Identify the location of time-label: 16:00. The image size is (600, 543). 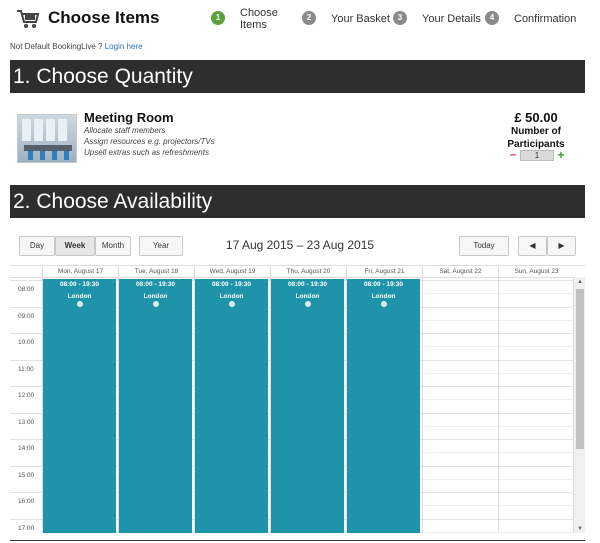
(26, 501).